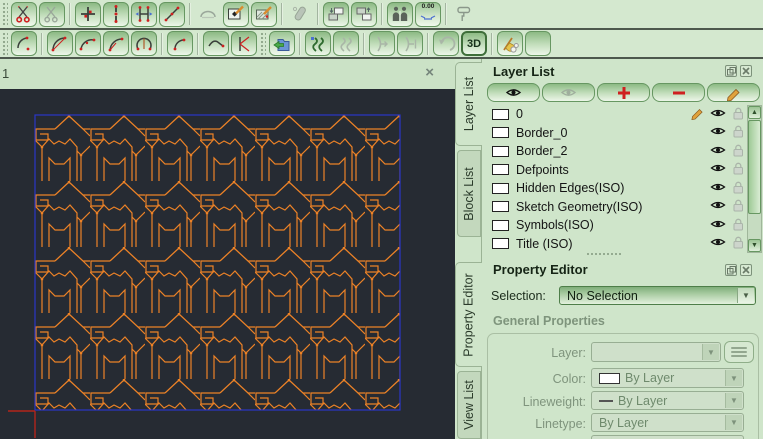  I want to click on eraser-button, so click(300, 14).